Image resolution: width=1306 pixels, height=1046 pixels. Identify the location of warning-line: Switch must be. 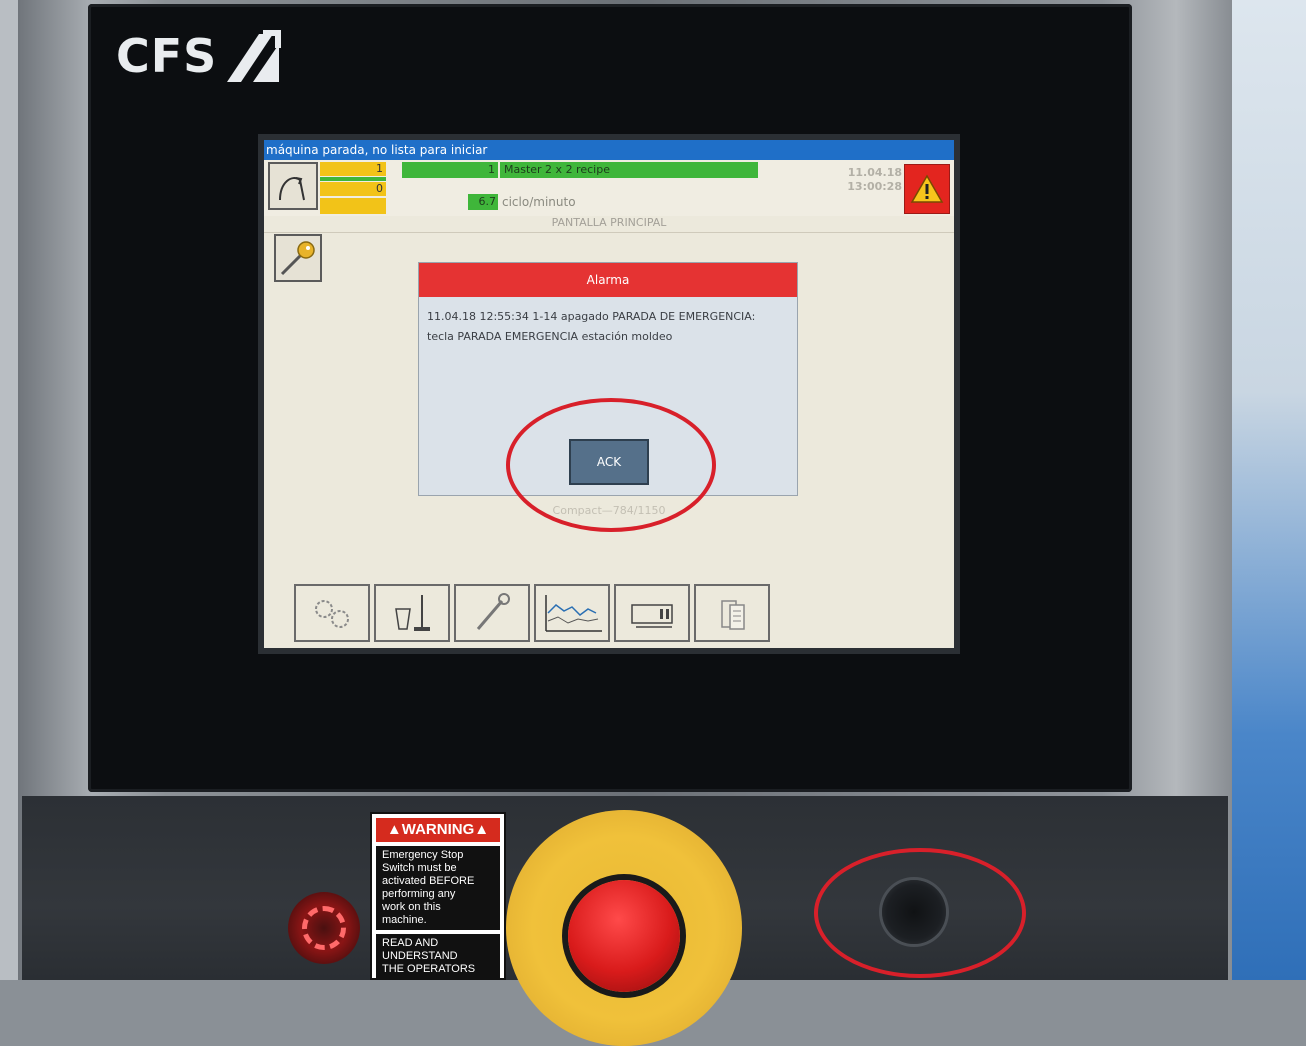
(419, 868).